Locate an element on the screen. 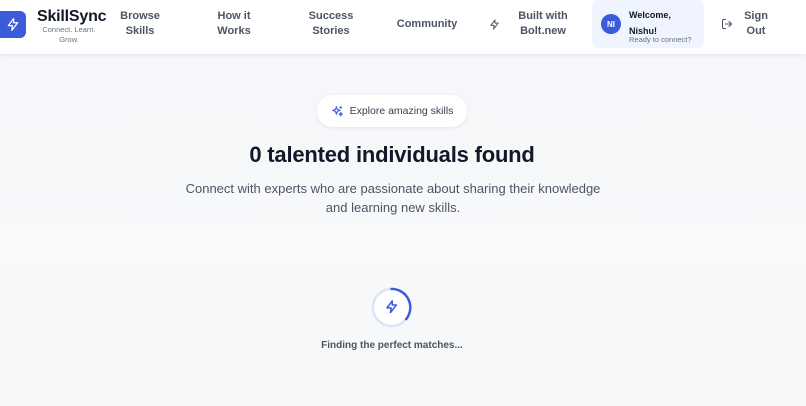 The image size is (806, 406). nav-built-with-bolt: Built with Bolt.new is located at coordinates (543, 24).